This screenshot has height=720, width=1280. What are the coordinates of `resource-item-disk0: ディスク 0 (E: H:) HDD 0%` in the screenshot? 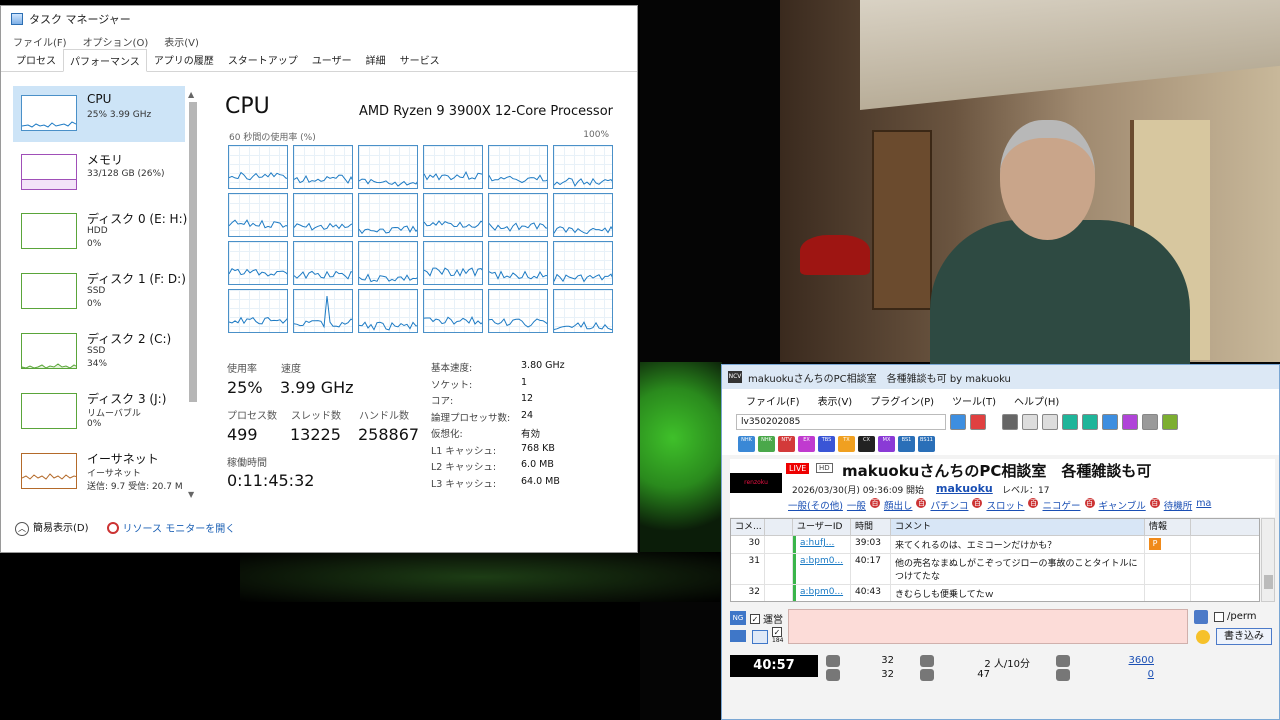 It's located at (100, 232).